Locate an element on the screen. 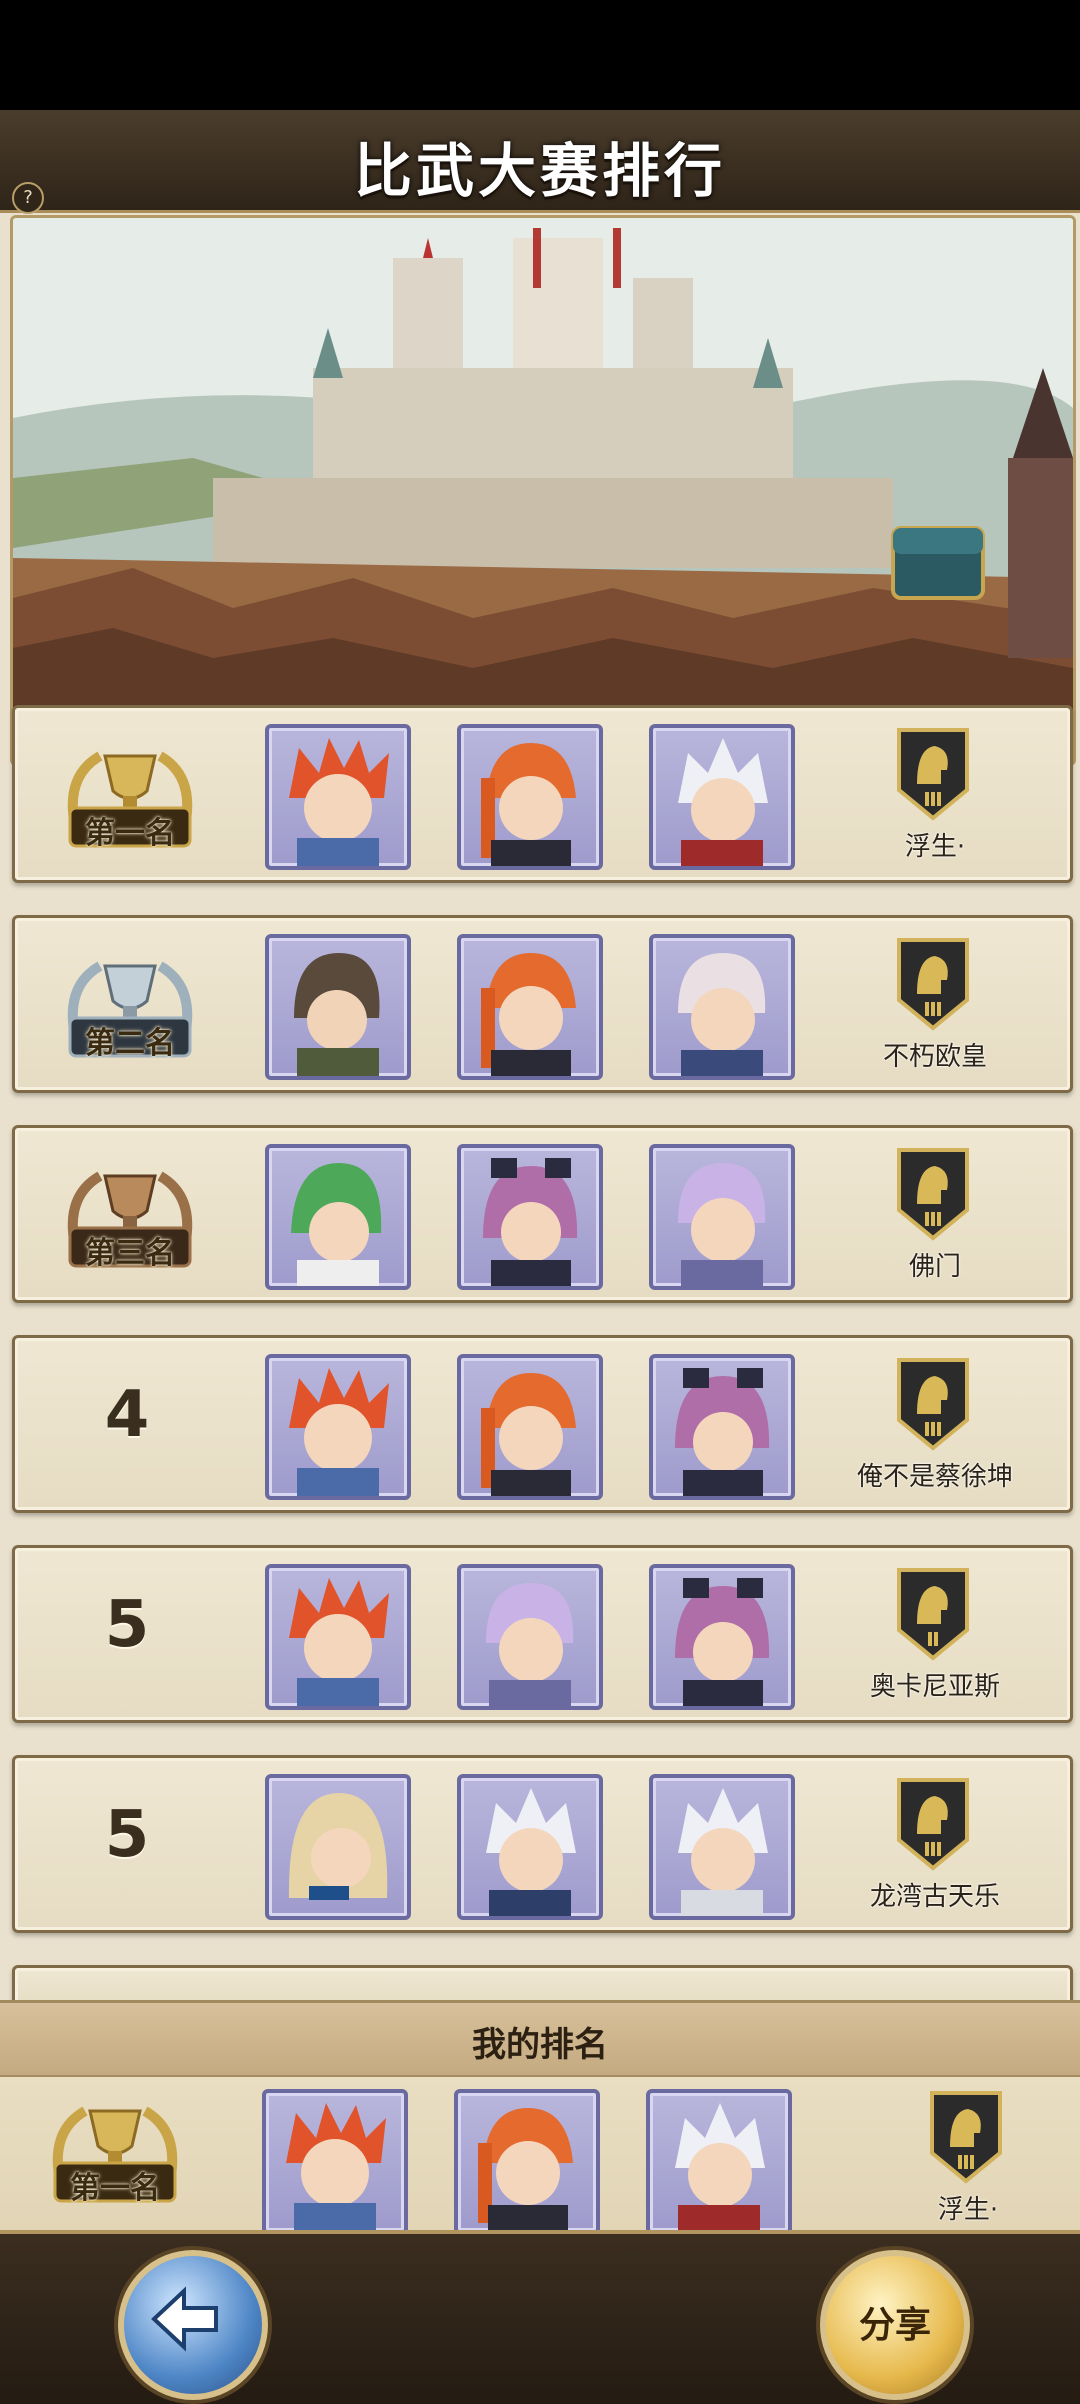 This screenshot has height=2404, width=1080. ranking-row-1: 第一名 浮生· is located at coordinates (542, 794).